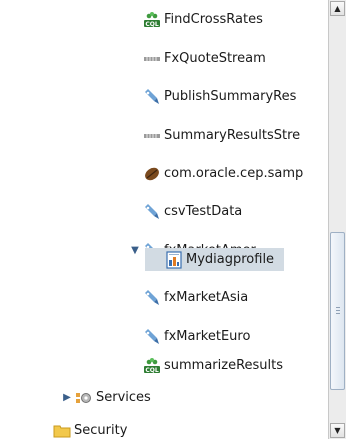 This screenshot has width=346, height=439. I want to click on folder-icon, so click(62, 430).